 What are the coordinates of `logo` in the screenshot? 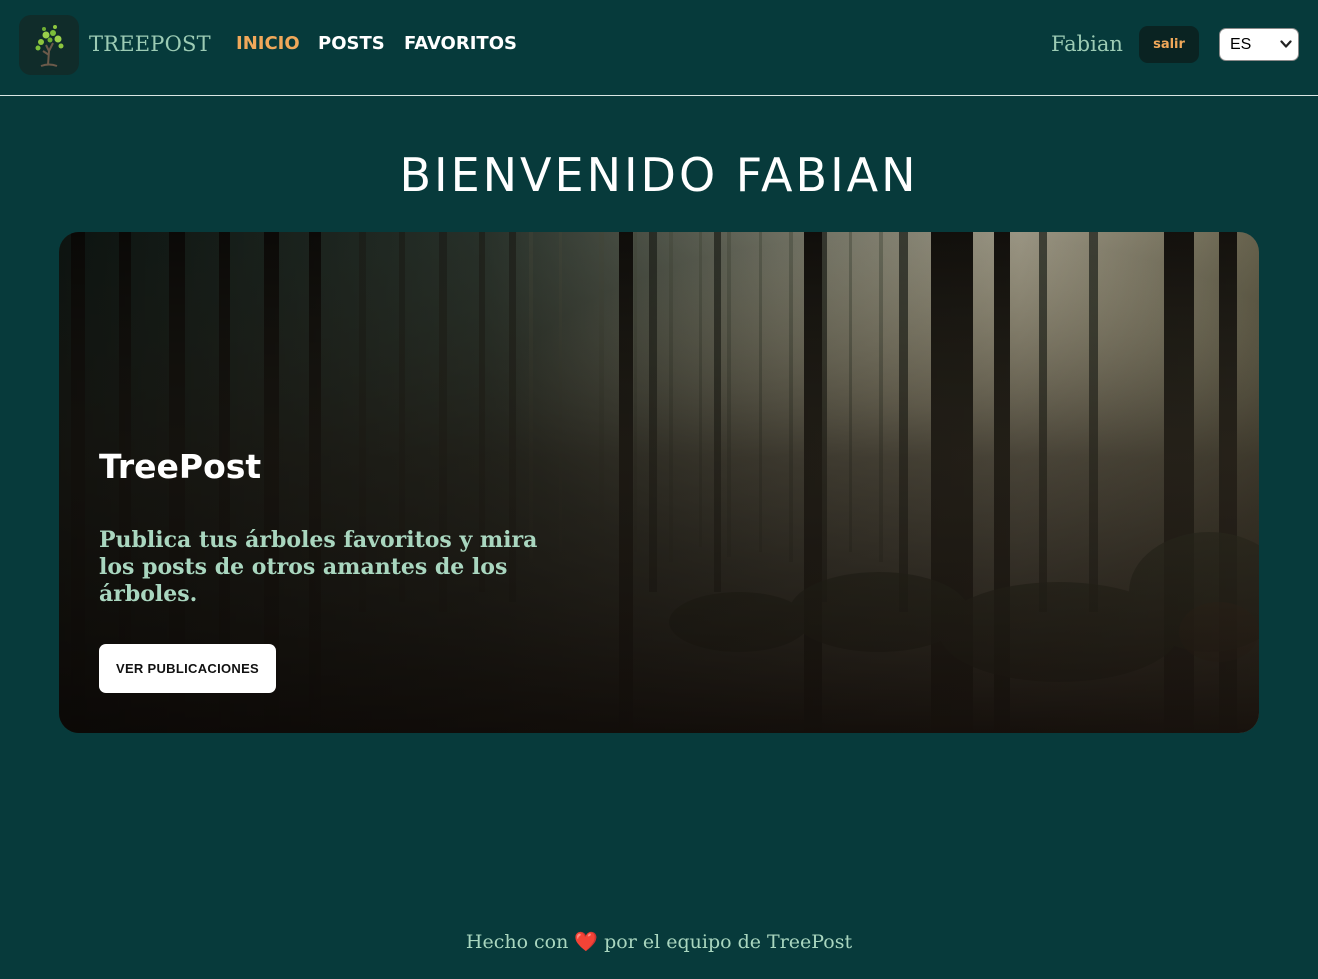 It's located at (49, 45).